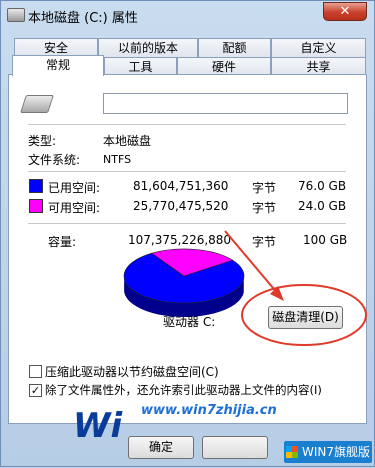  What do you see at coordinates (180, 240) in the screenshot?
I see `capacity-bytes: 107,375,226,880` at bounding box center [180, 240].